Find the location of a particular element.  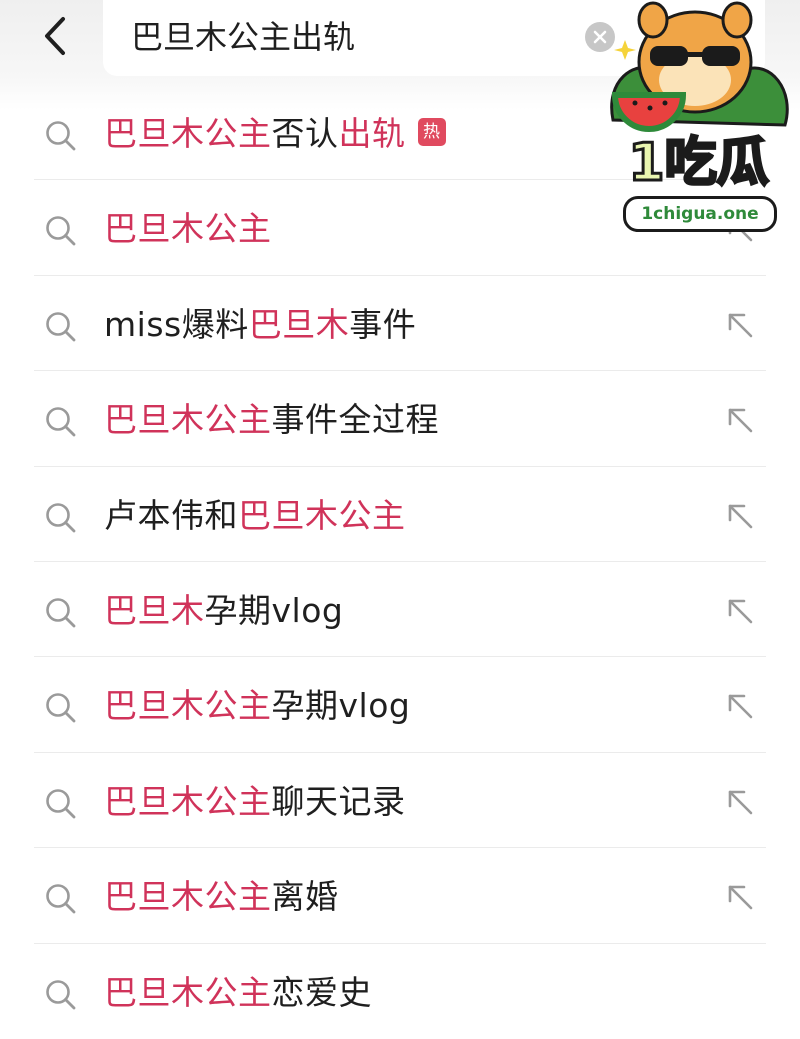

suggestion-row: 巴旦木公主孕期vlog is located at coordinates (400, 705).